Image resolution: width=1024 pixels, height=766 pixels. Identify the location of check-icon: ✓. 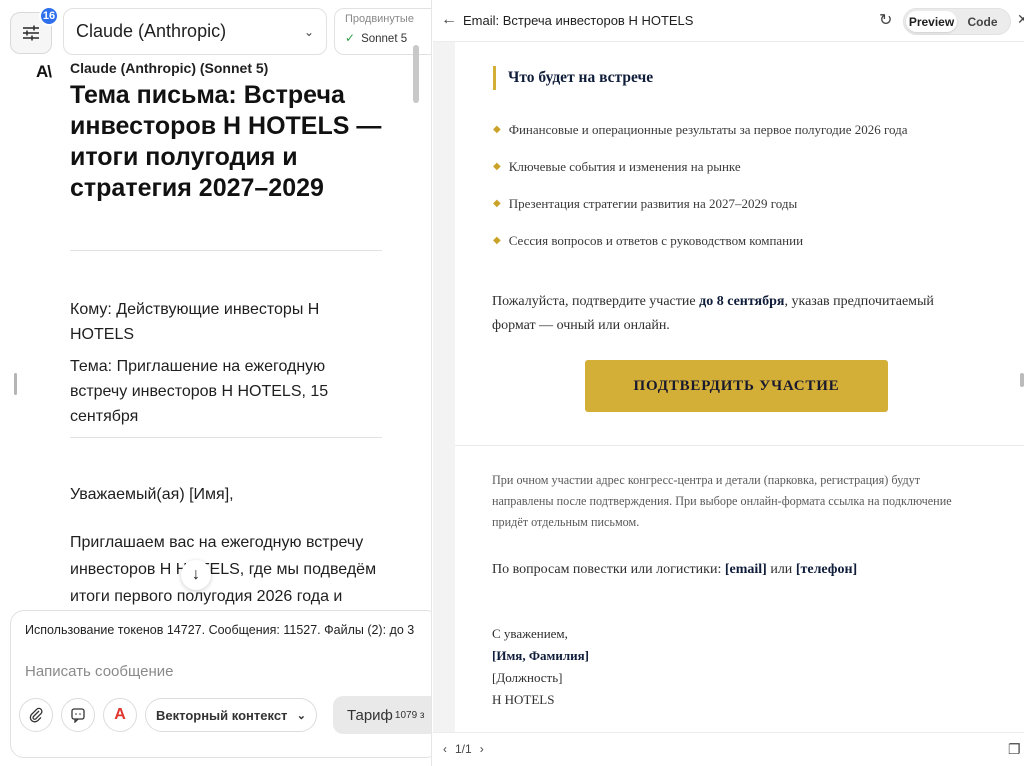
(350, 38).